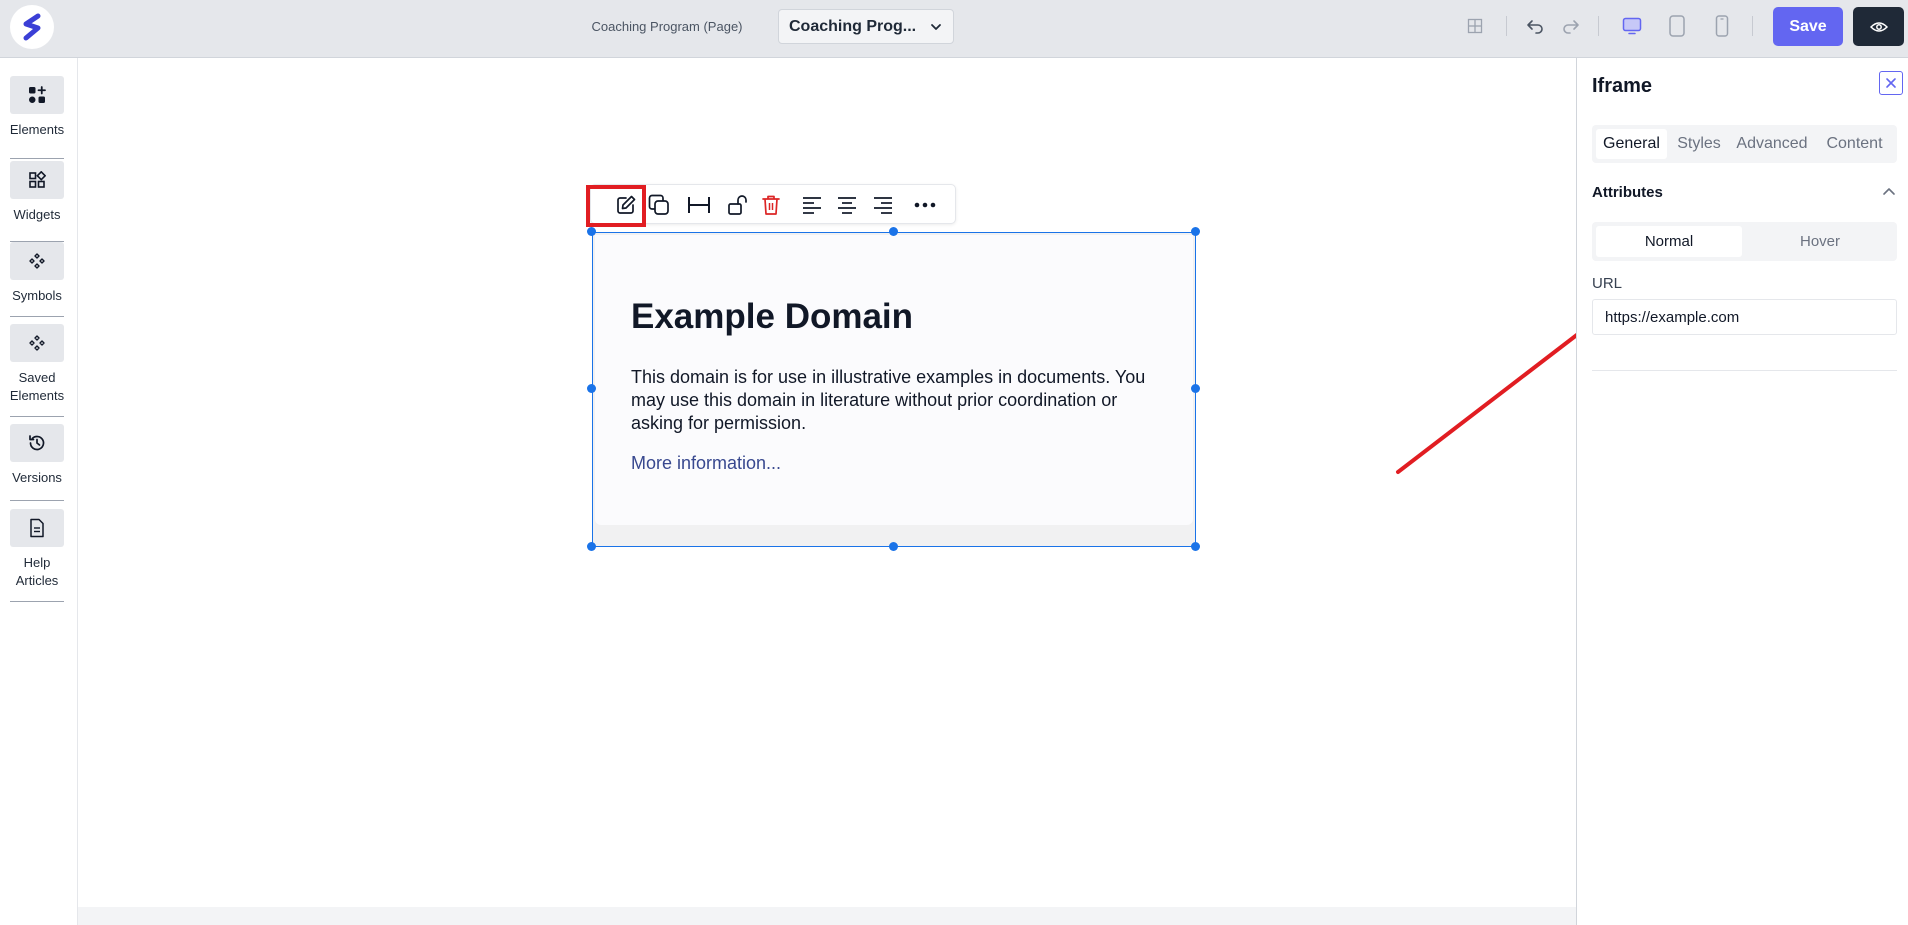  I want to click on sidebar-item-versions: Versions, so click(37, 455).